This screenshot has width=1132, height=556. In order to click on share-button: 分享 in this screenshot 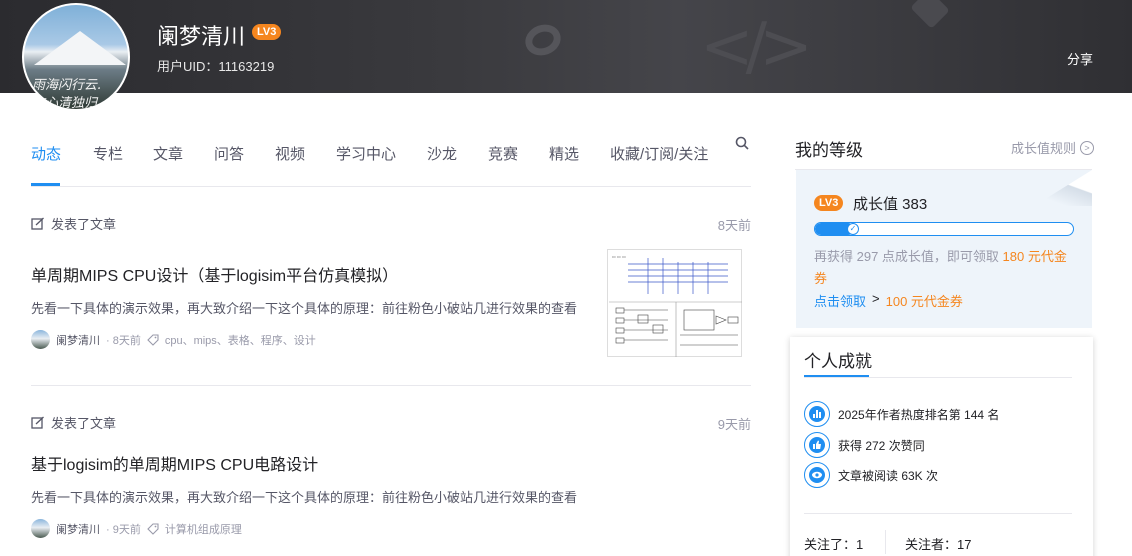, I will do `click(1080, 58)`.